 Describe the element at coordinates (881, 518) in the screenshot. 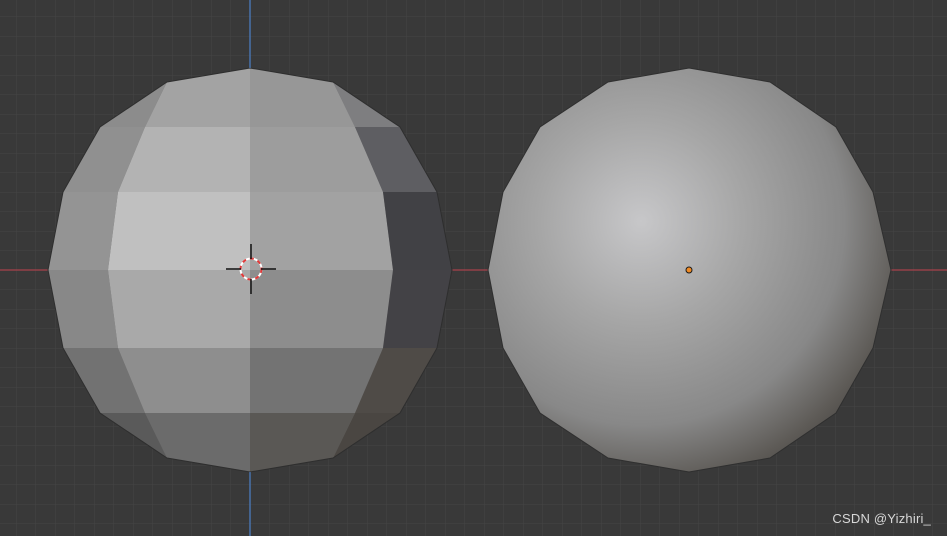

I see `watermark-text: CSDN @Yizhiri_` at that location.